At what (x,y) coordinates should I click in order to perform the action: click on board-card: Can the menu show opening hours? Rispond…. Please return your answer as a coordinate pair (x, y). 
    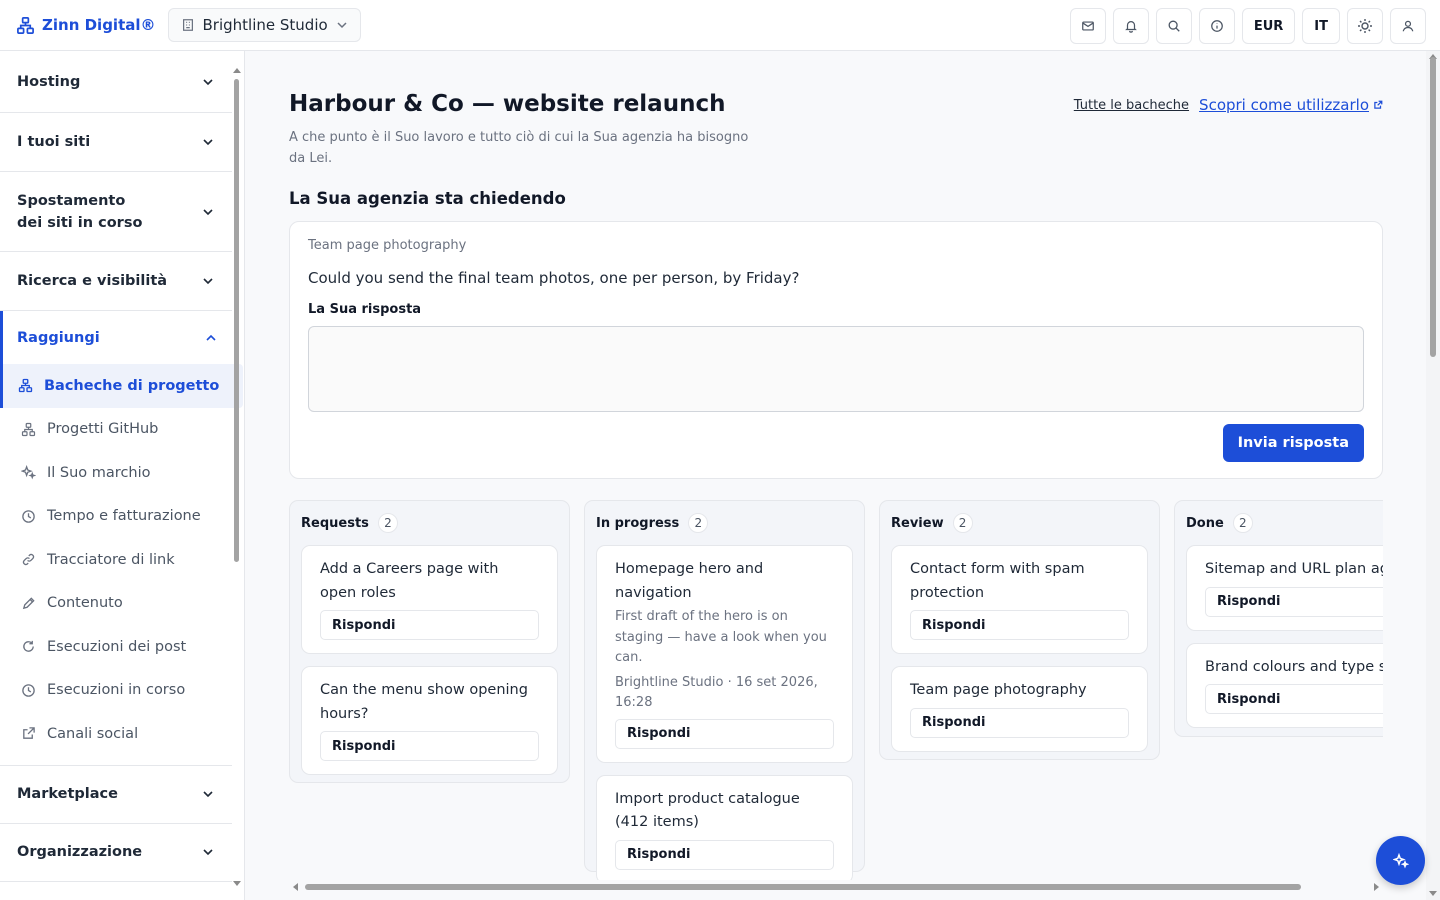
    Looking at the image, I should click on (429, 720).